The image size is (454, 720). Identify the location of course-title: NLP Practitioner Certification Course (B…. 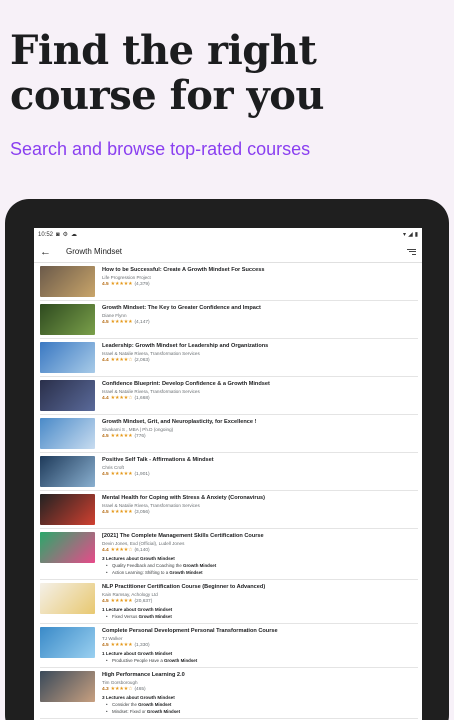
(184, 587).